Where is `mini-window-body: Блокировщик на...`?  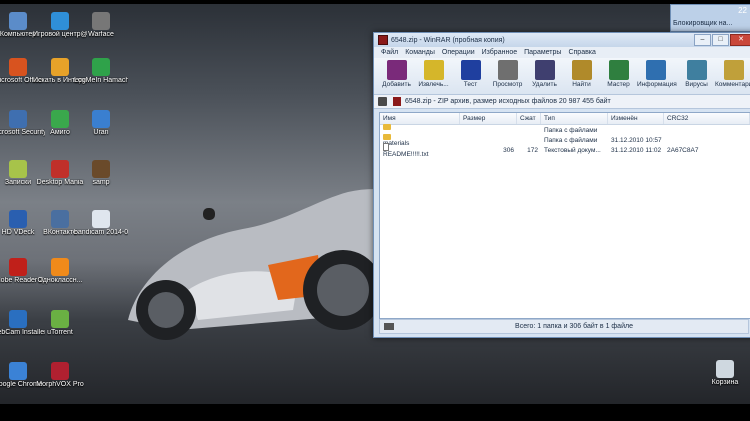 mini-window-body: Блокировщик на... is located at coordinates (703, 23).